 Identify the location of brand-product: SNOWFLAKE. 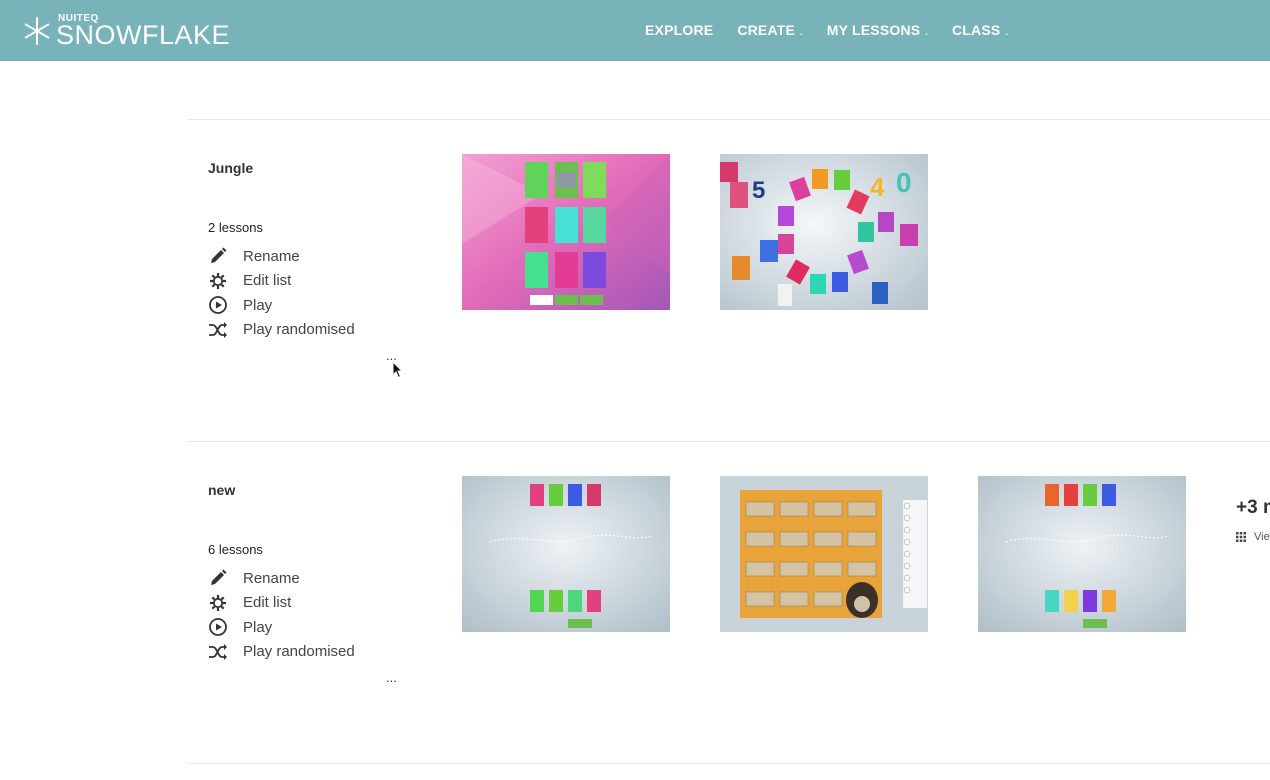
(143, 35).